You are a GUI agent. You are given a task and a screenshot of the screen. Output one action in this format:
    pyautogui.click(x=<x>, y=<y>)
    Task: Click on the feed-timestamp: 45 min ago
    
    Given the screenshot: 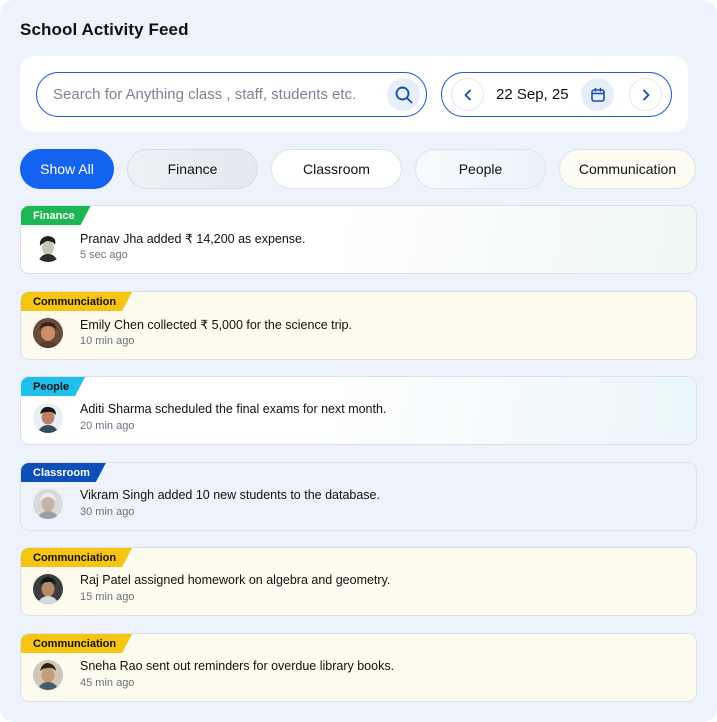 What is the action you would take?
    pyautogui.click(x=107, y=683)
    